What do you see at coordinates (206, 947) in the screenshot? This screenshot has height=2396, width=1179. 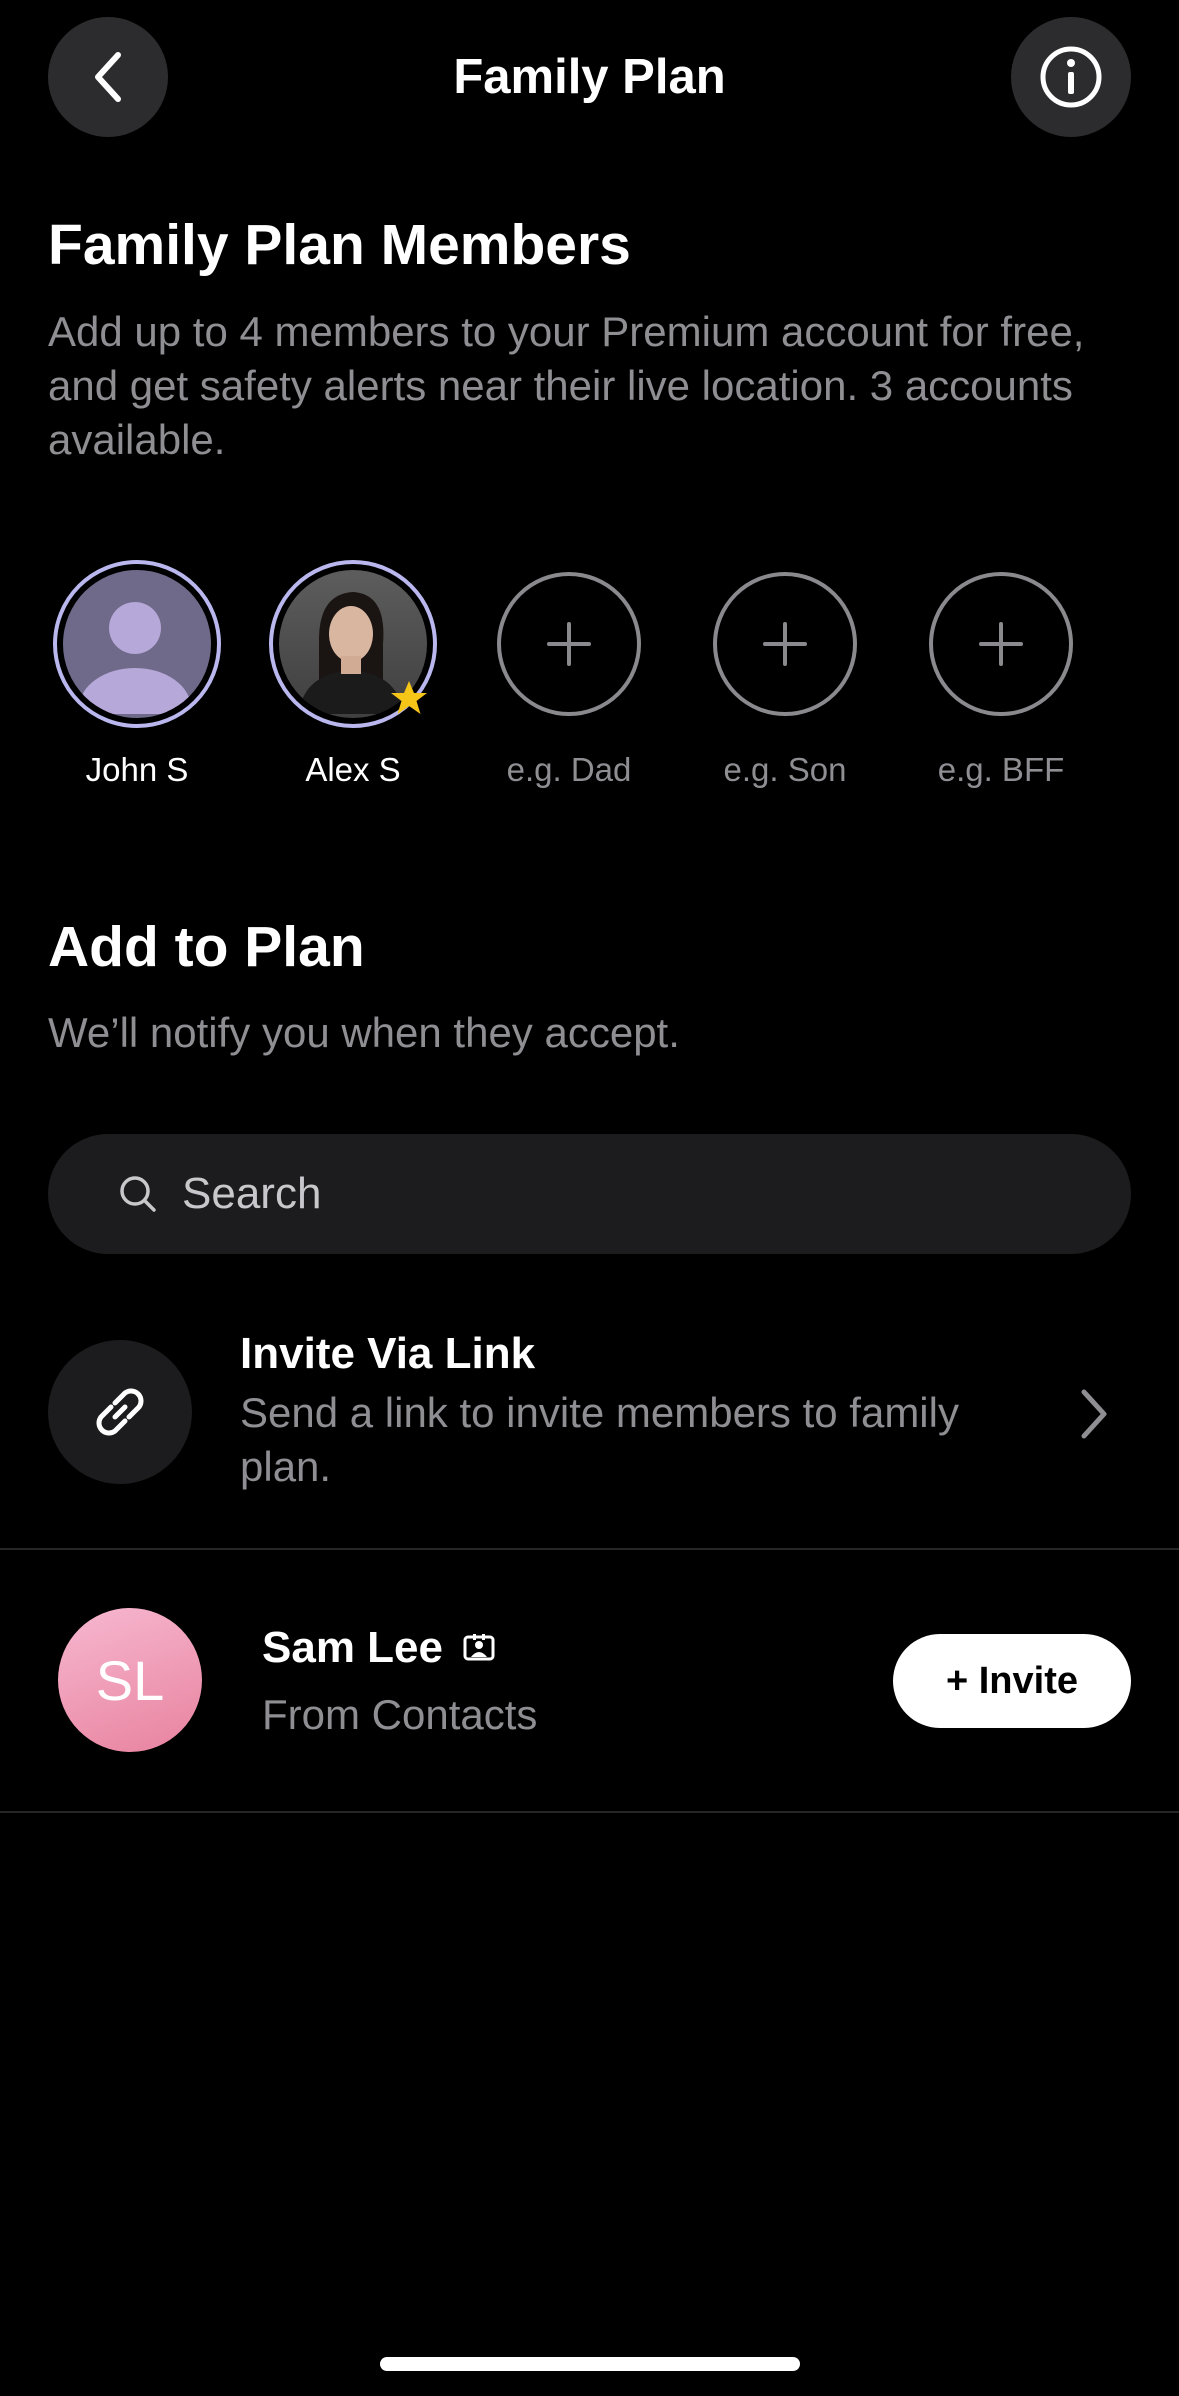 I see `add-section-title: Add to Plan` at bounding box center [206, 947].